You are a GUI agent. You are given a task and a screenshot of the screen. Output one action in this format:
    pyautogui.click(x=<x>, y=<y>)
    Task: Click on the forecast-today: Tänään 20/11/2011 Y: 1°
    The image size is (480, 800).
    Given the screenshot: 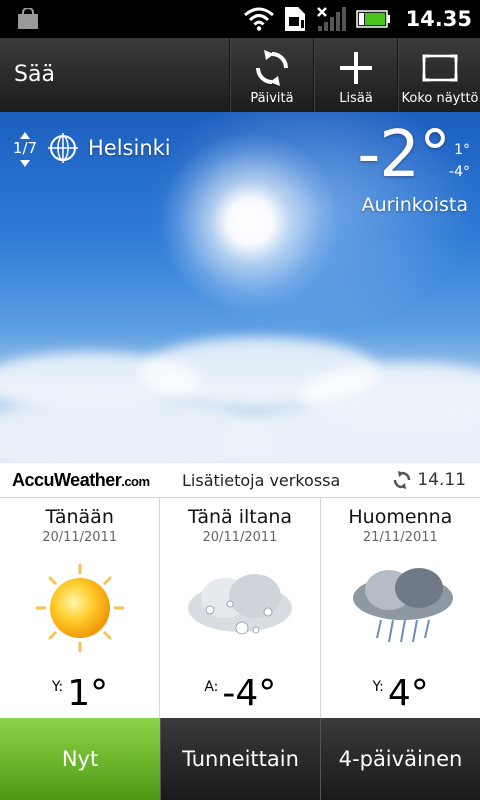 What is the action you would take?
    pyautogui.click(x=80, y=608)
    